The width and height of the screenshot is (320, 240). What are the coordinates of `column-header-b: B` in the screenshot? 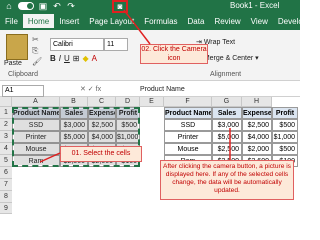 It's located at (74, 102).